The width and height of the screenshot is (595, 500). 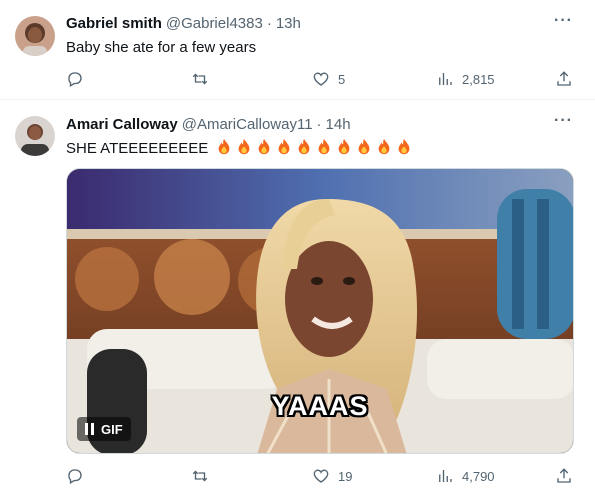 I want to click on tweet-header: Gabriel smith @Gabriel4383 · 13h, so click(x=183, y=23).